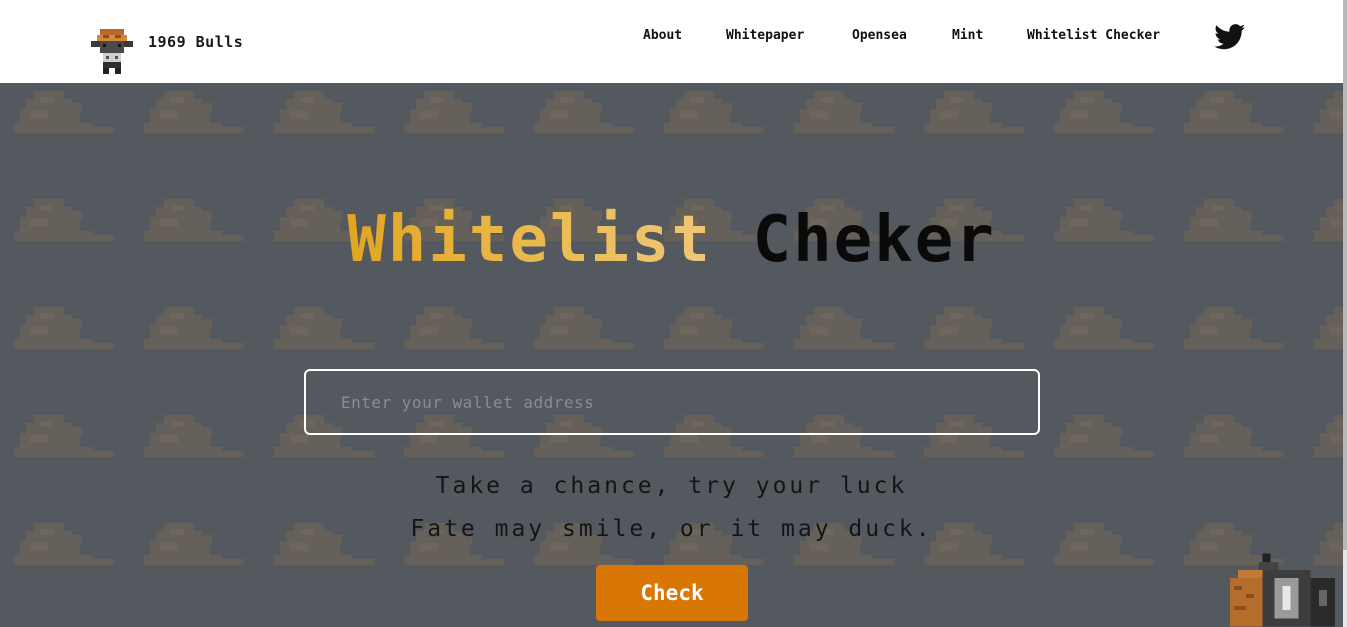 Image resolution: width=1347 pixels, height=627 pixels. I want to click on twitter-icon, so click(1230, 37).